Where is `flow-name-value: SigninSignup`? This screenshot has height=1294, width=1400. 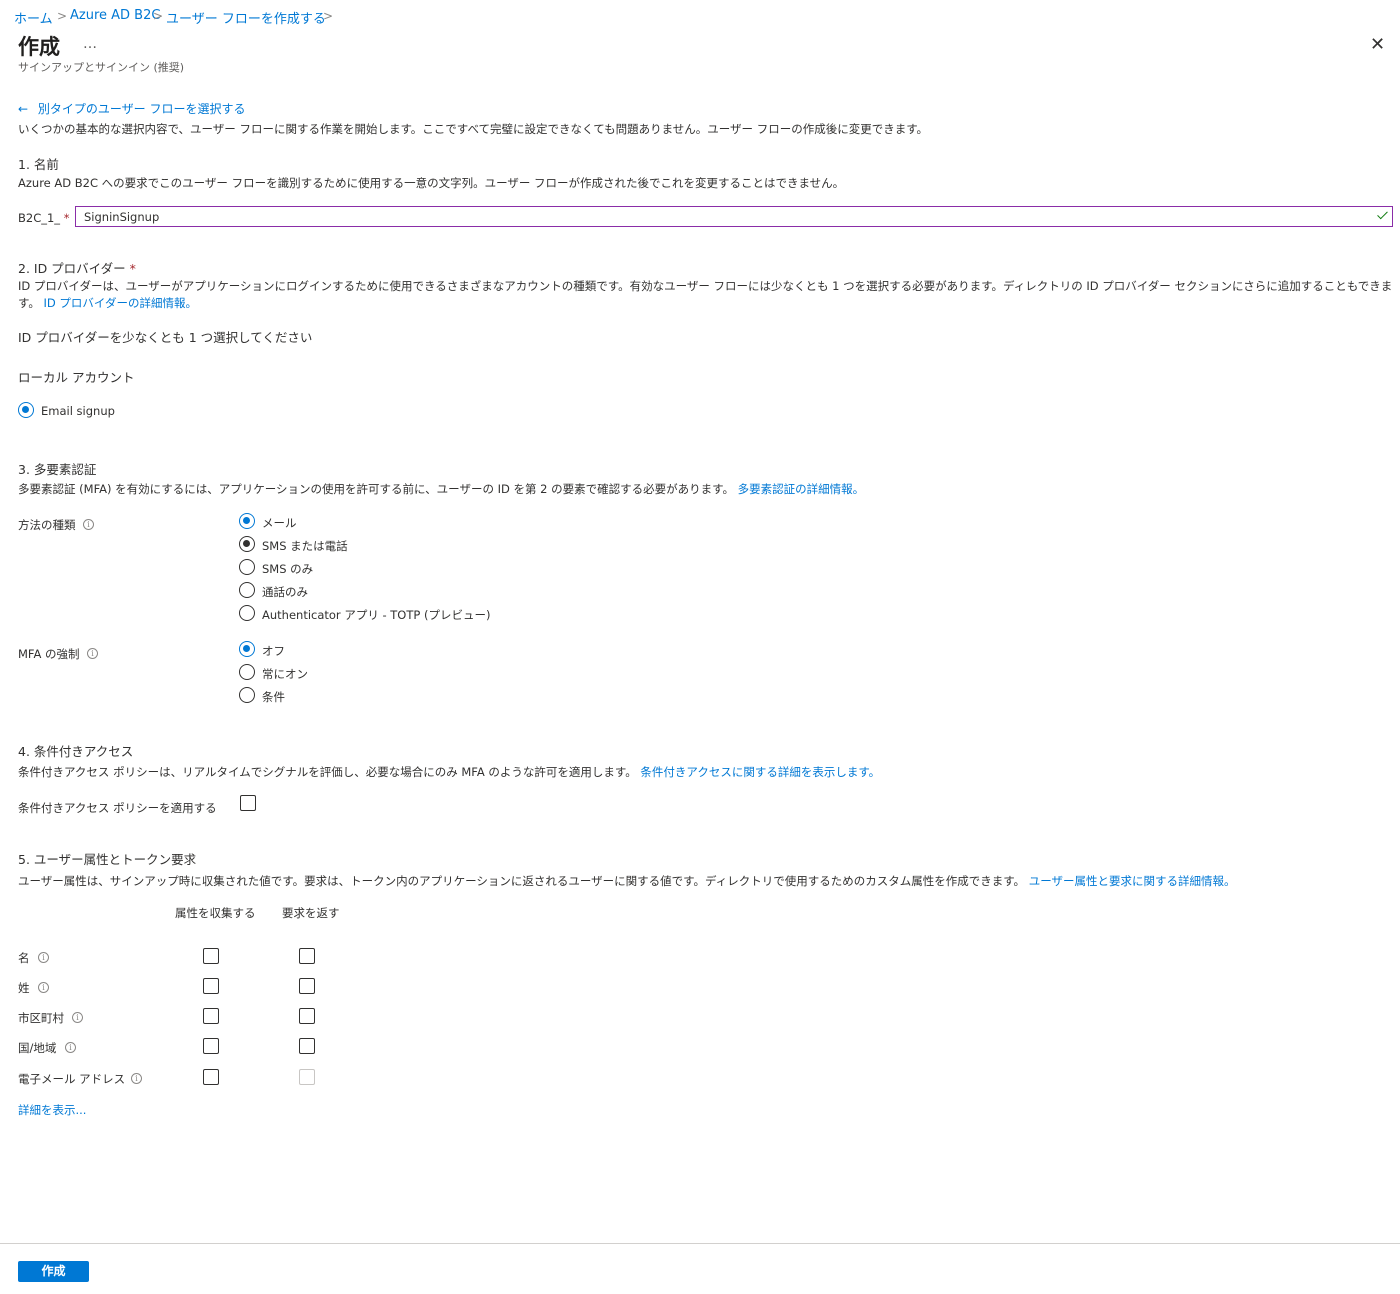
flow-name-value: SigninSignup is located at coordinates (122, 217).